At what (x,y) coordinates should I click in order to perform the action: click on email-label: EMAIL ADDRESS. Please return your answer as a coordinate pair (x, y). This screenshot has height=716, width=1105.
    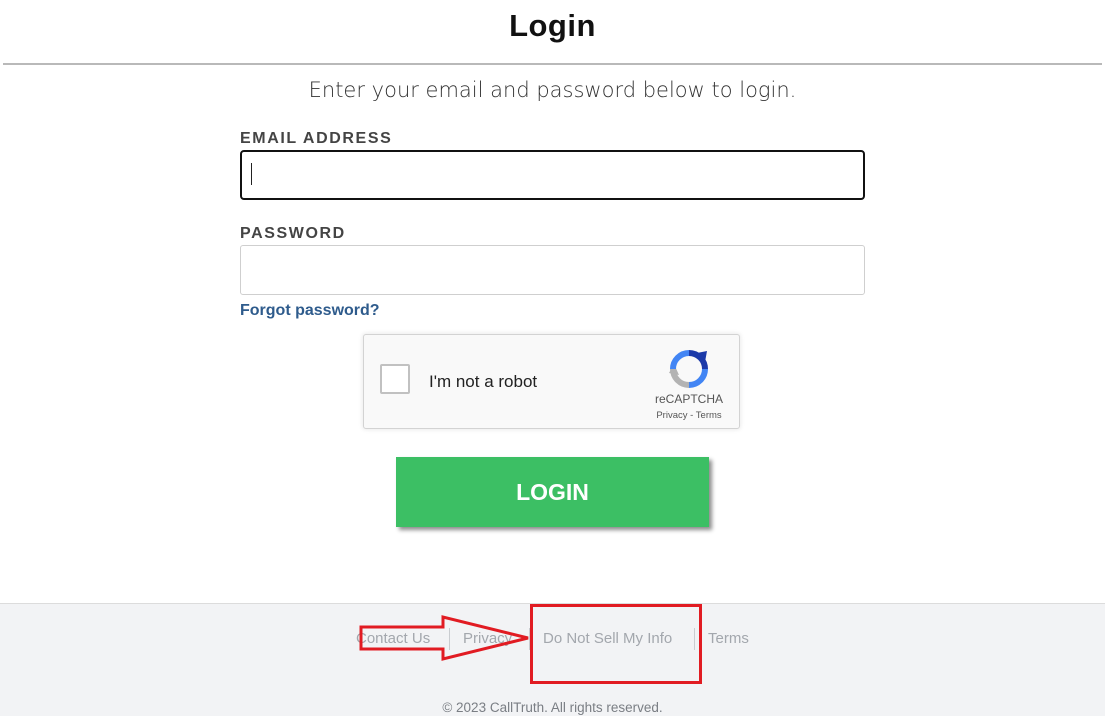
    Looking at the image, I should click on (316, 138).